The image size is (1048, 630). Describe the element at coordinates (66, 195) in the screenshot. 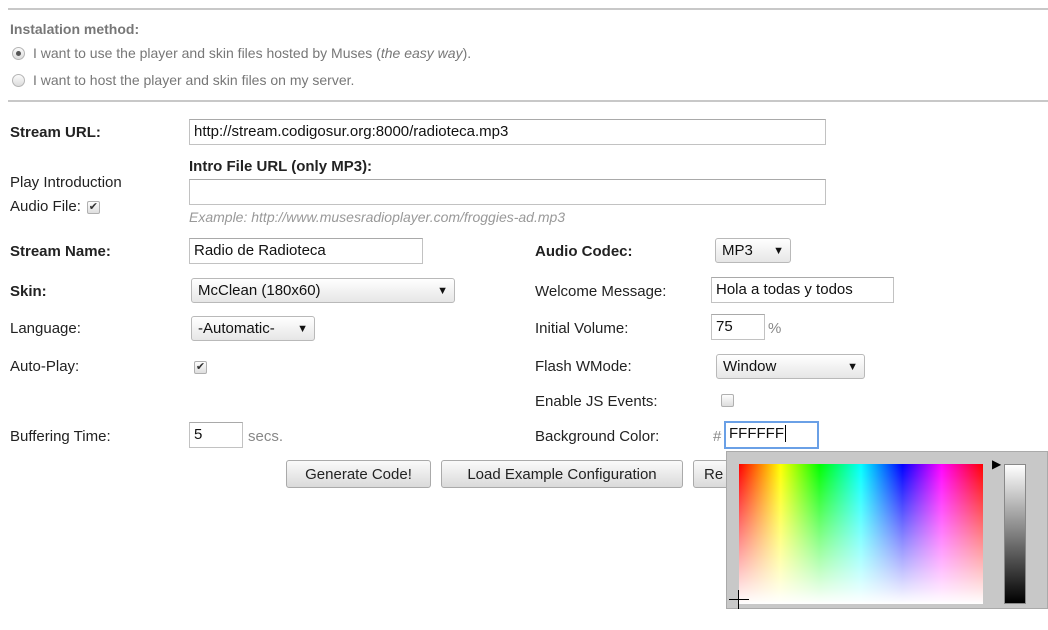

I see `play-intro-label: Play Introduction Audio File: ✔` at that location.